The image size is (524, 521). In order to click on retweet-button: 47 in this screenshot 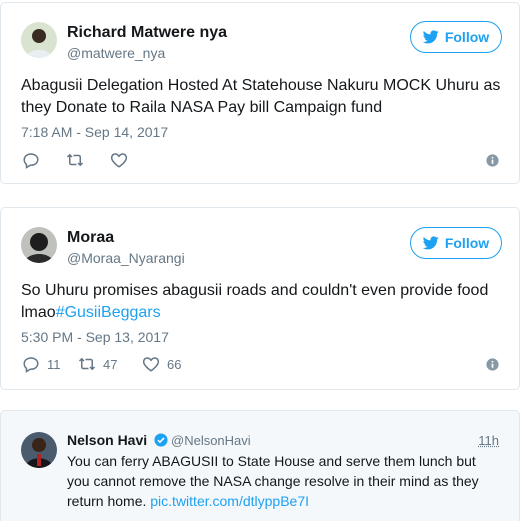, I will do `click(109, 364)`.